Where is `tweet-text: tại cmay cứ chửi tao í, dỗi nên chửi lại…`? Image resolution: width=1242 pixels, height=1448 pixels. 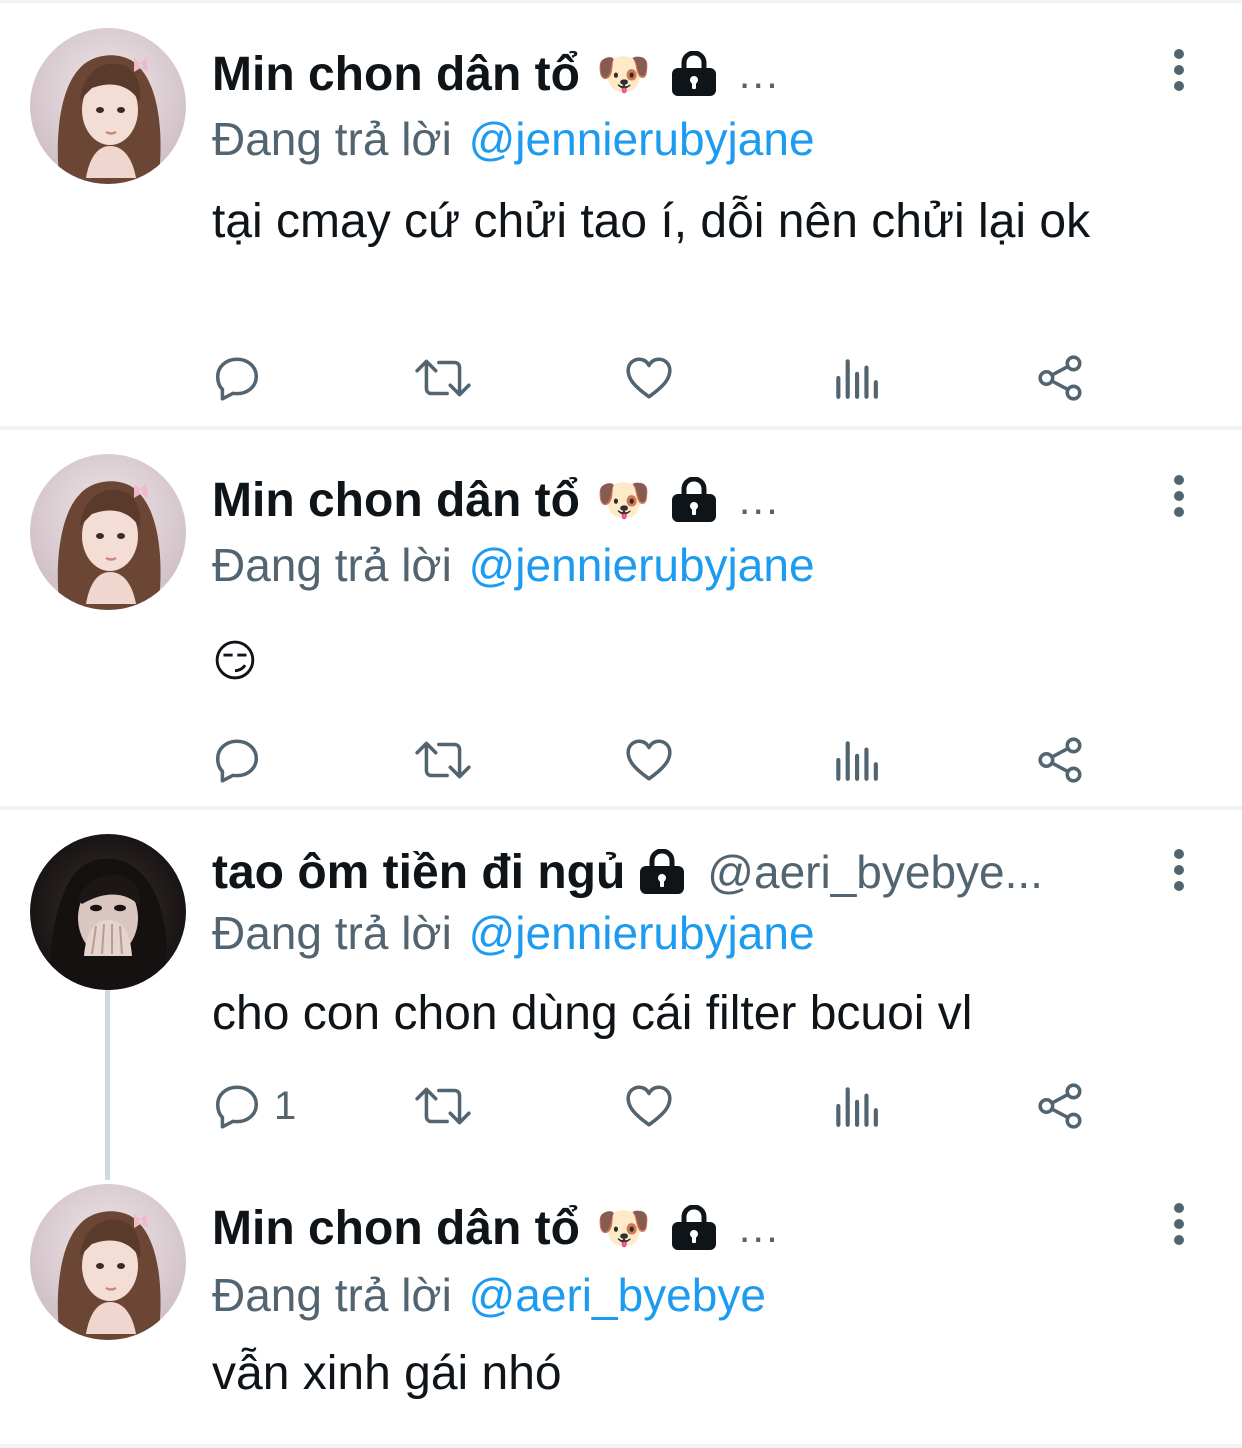
tweet-text: tại cmay cứ chửi tao í, dỗi nên chửi lại… is located at coordinates (651, 221).